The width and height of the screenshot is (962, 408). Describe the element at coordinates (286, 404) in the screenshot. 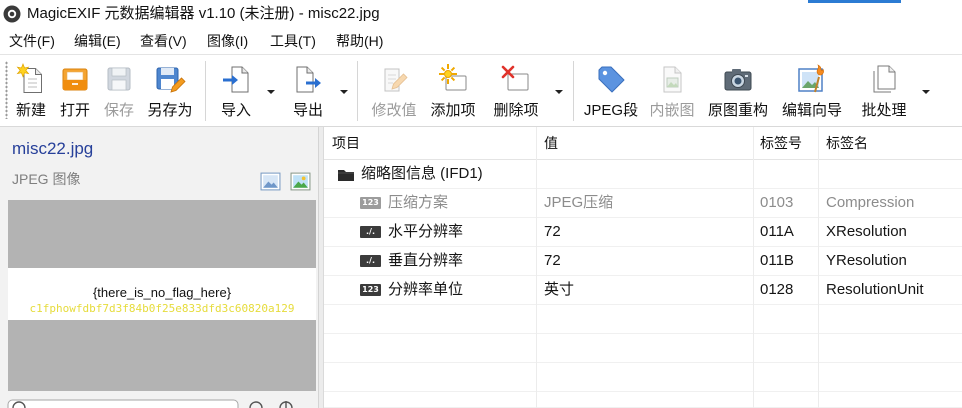

I see `zoom-in-icon` at that location.